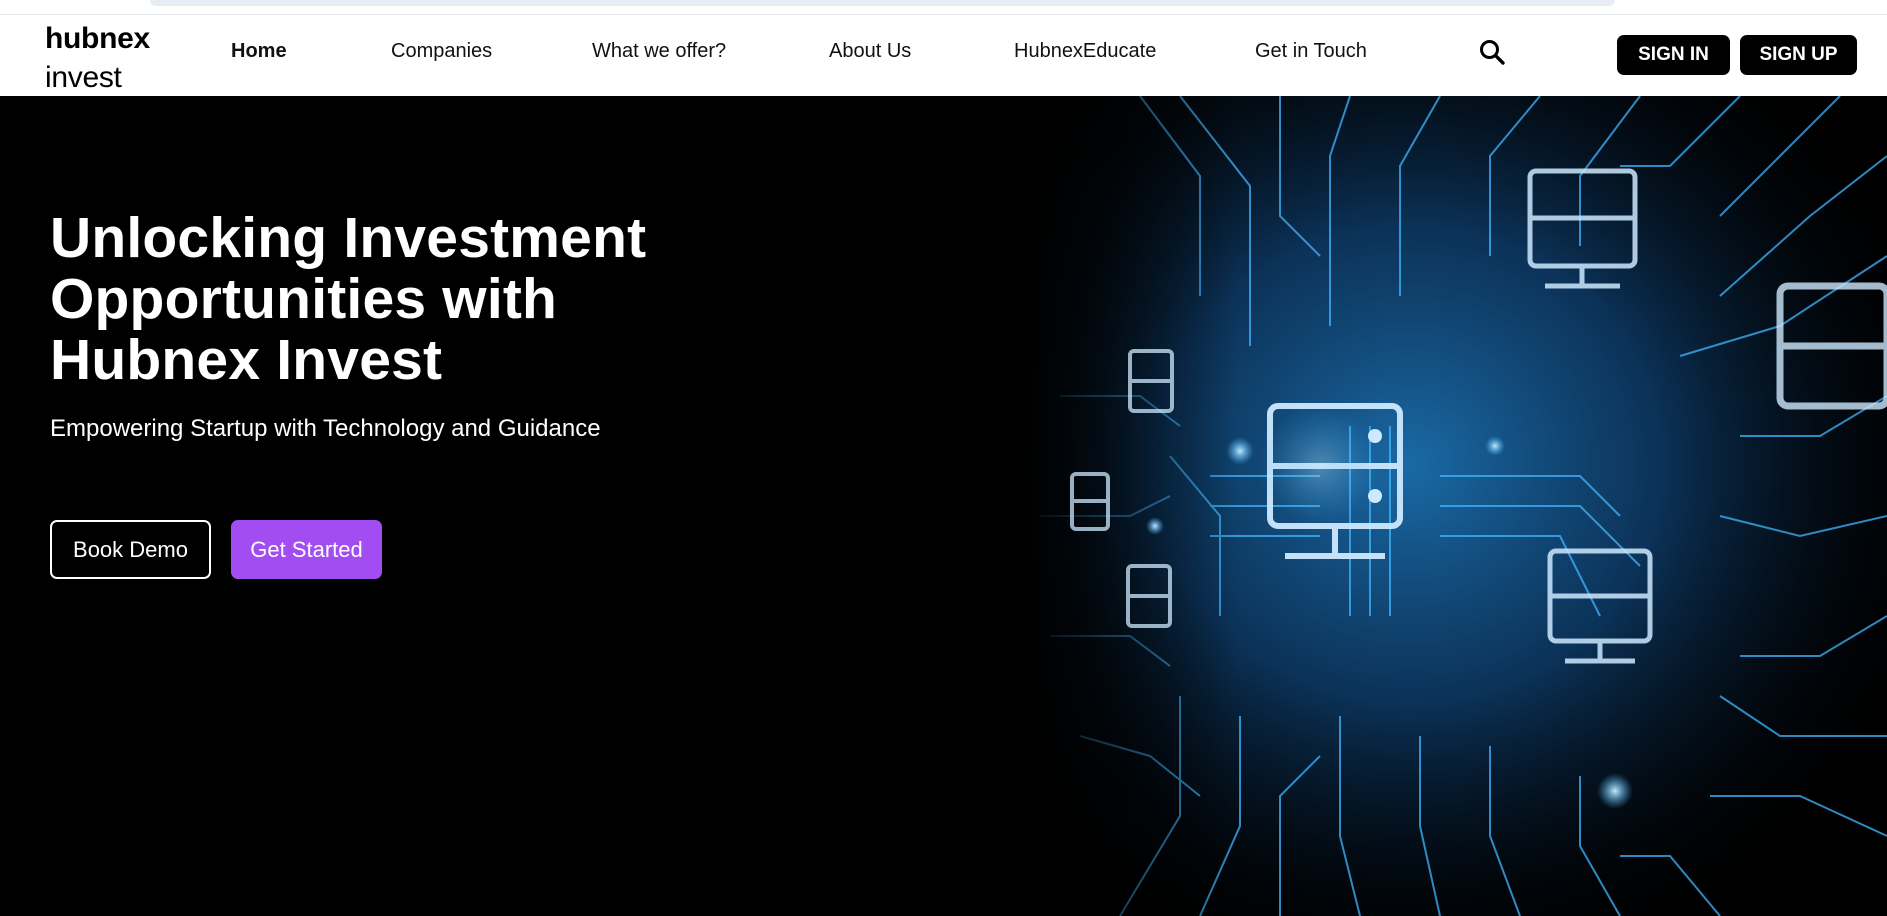 Image resolution: width=1887 pixels, height=916 pixels. I want to click on nav-item-about-us: About Us, so click(870, 51).